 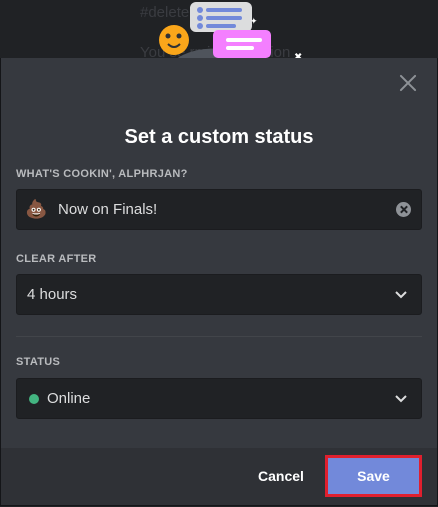 I want to click on status-select: Online, so click(x=219, y=398).